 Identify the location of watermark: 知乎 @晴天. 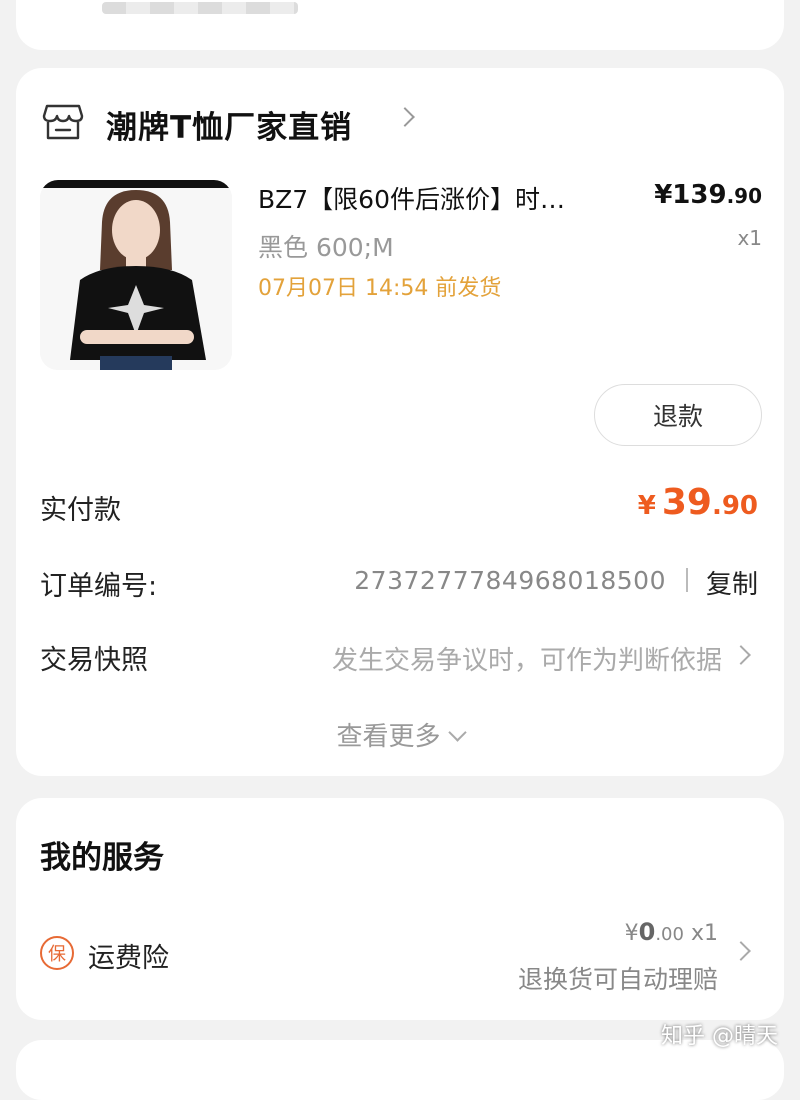
(719, 1036).